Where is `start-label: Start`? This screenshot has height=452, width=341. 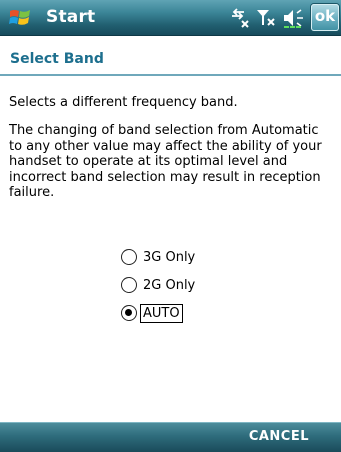
start-label: Start is located at coordinates (70, 17).